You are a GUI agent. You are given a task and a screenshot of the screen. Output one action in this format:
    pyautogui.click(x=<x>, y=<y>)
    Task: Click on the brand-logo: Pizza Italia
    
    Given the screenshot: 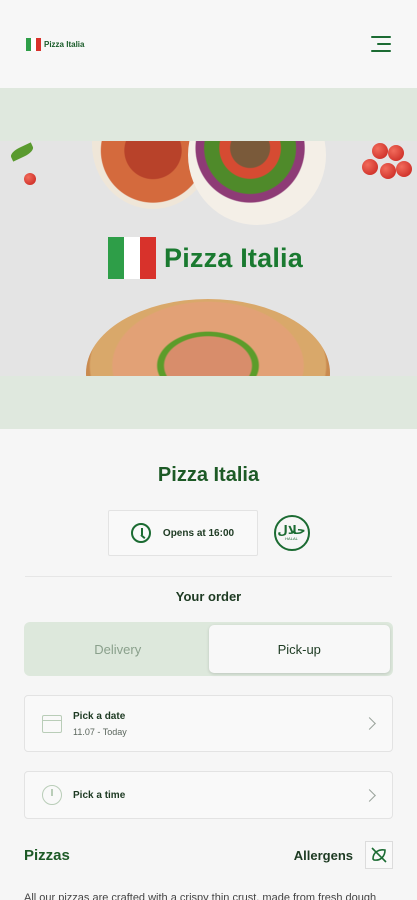 What is the action you would take?
    pyautogui.click(x=55, y=44)
    